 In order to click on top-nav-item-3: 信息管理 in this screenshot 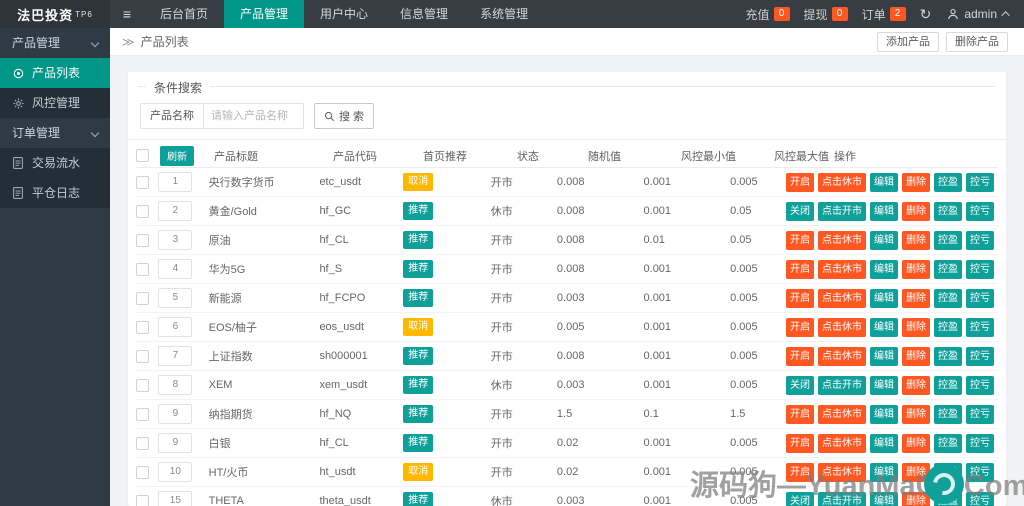, I will do `click(424, 14)`.